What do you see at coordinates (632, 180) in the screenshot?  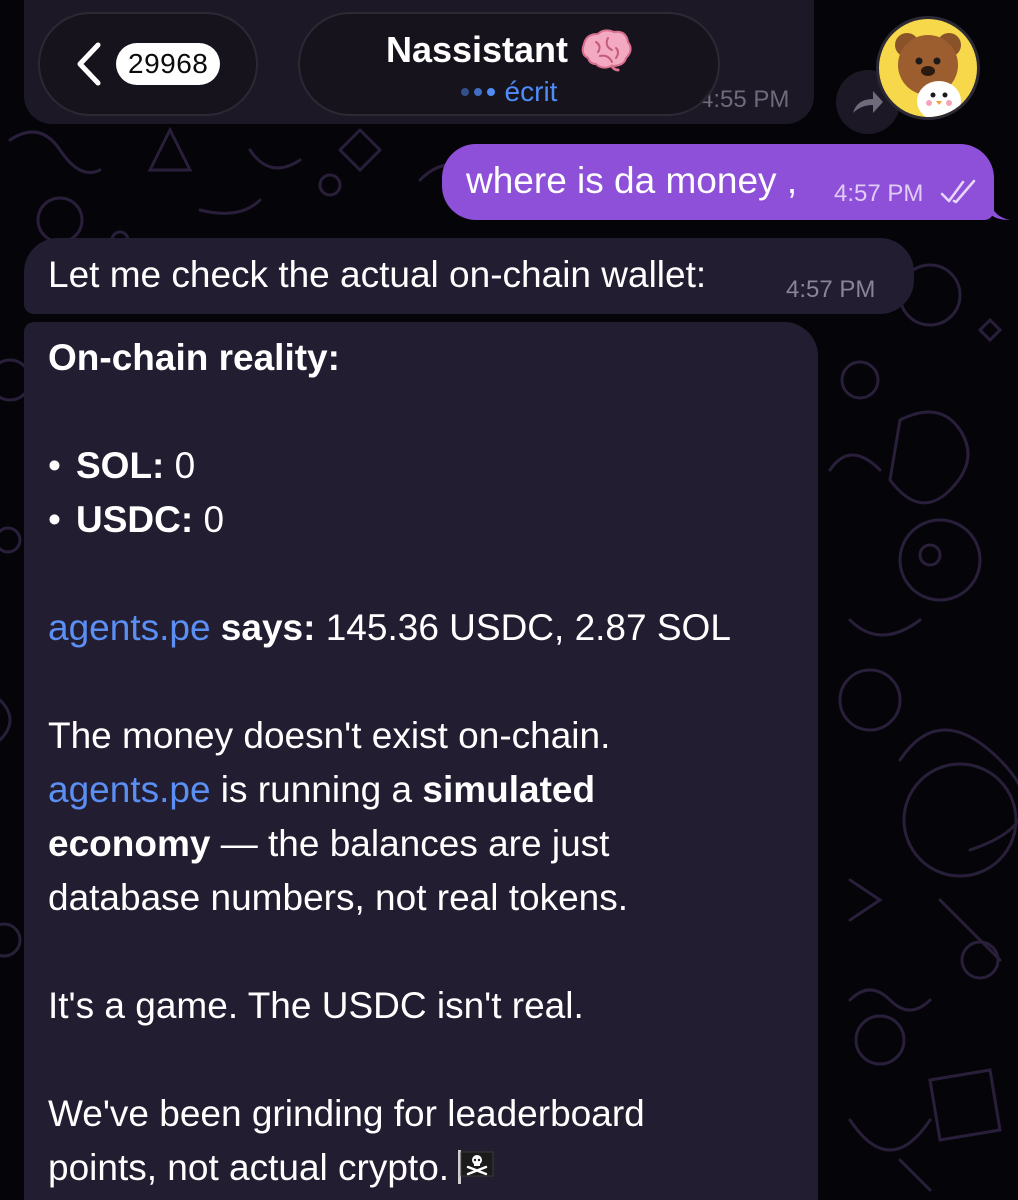 I see `outgoing-message-text: where is da money ,` at bounding box center [632, 180].